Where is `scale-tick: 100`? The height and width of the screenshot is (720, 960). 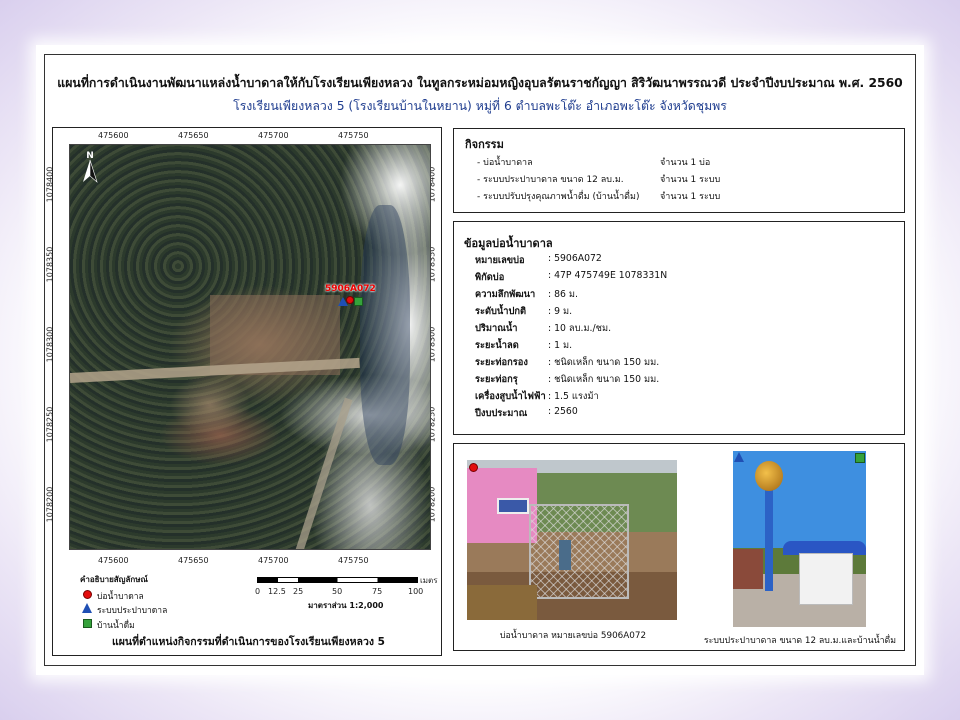
scale-tick: 100 is located at coordinates (416, 591).